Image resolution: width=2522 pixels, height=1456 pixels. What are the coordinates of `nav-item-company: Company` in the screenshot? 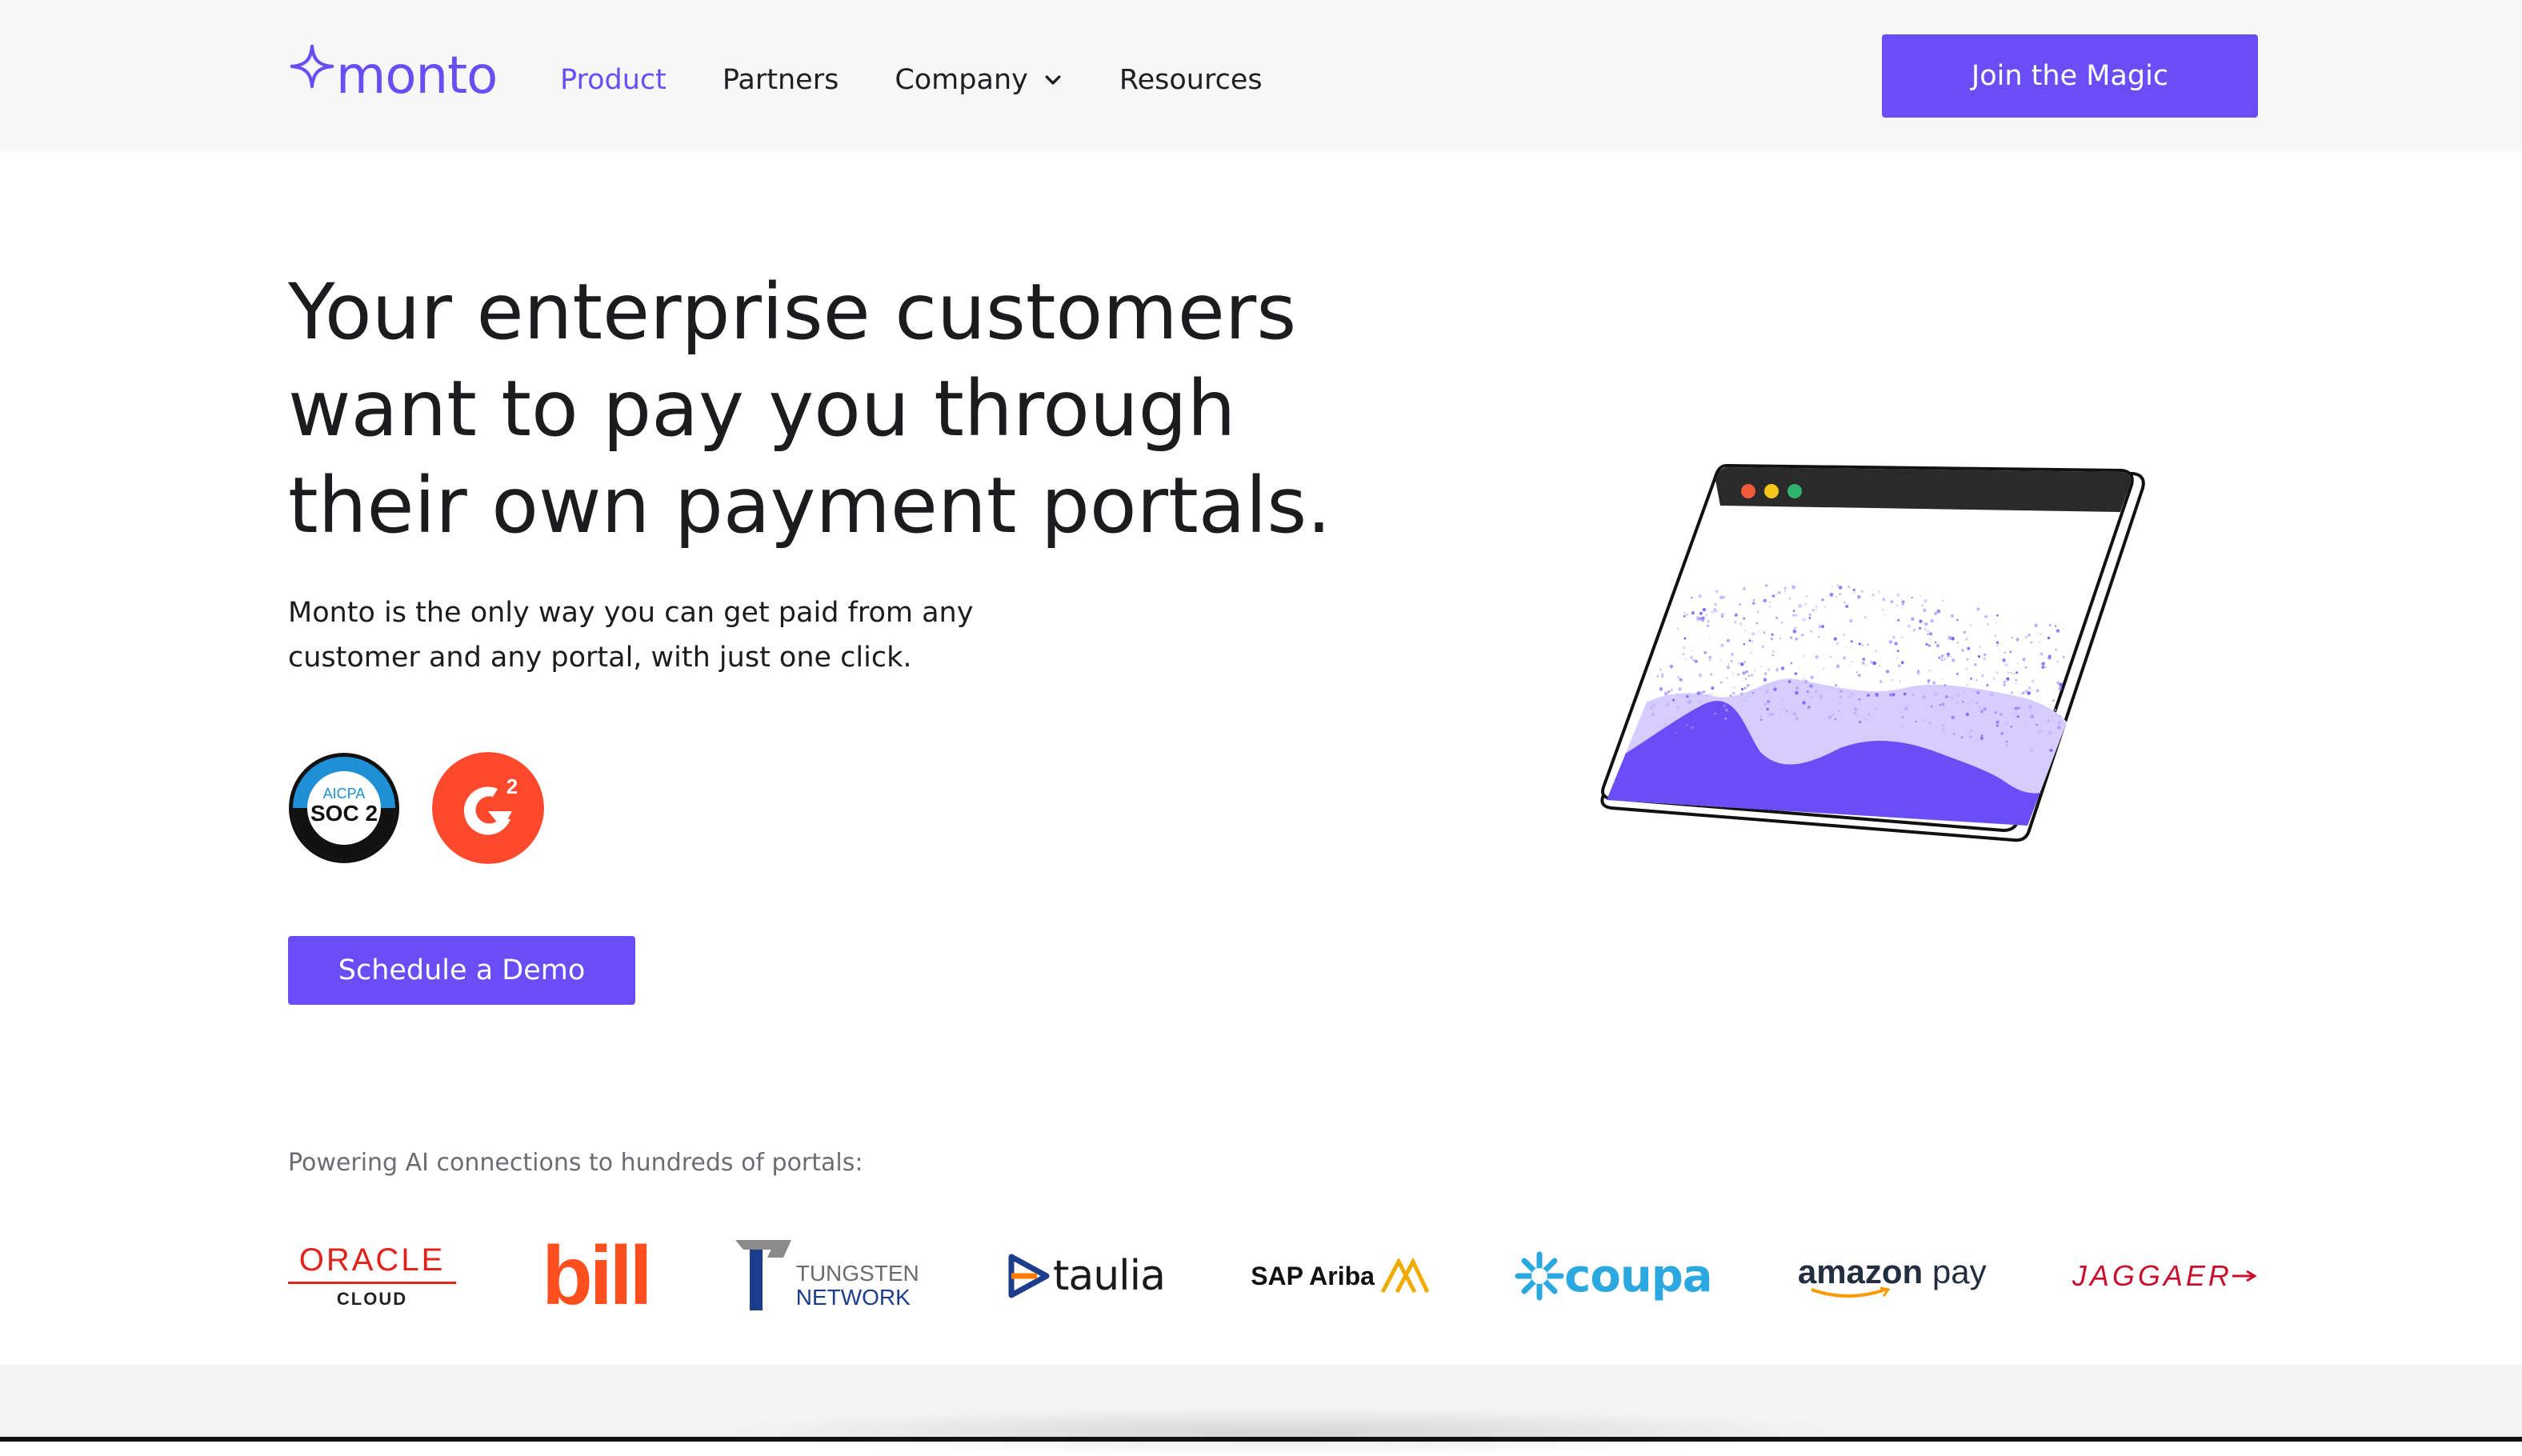 It's located at (979, 80).